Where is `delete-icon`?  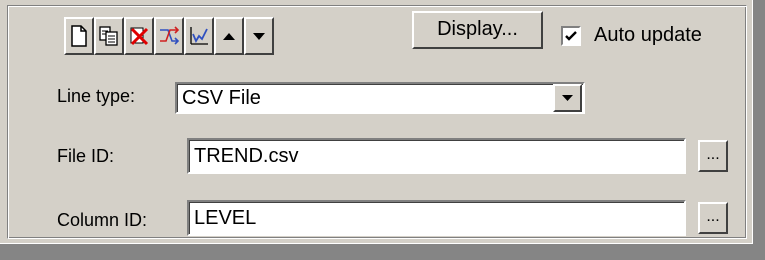
delete-icon is located at coordinates (139, 36).